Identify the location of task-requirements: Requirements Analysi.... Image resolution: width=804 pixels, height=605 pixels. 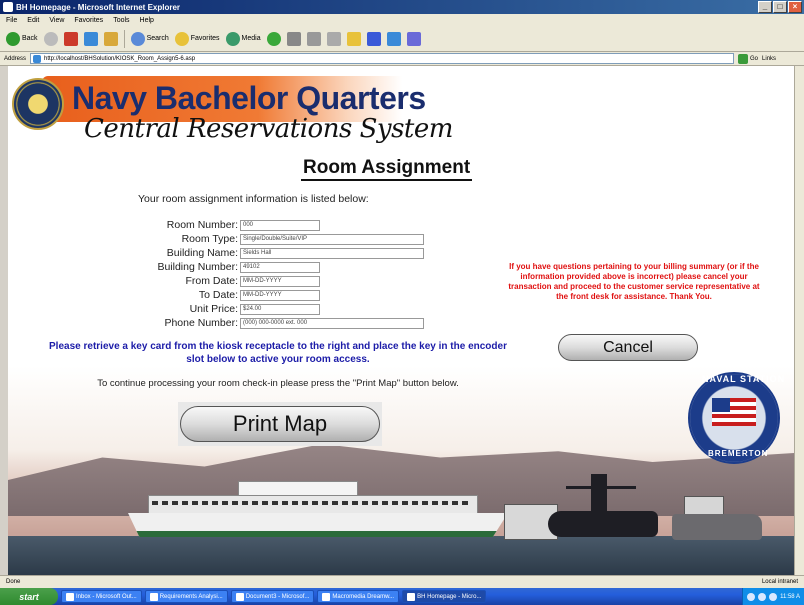
(186, 596).